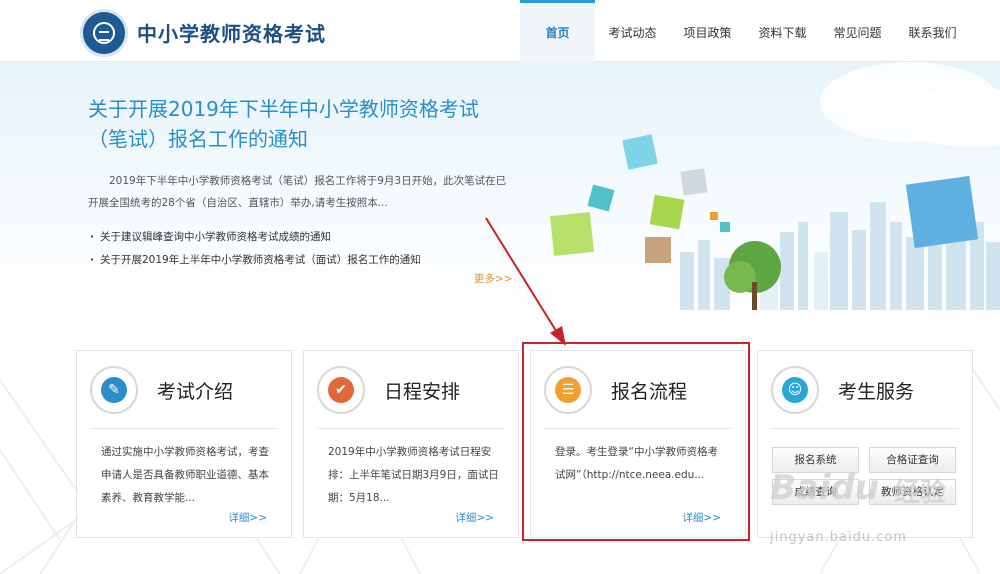  What do you see at coordinates (255, 237) in the screenshot?
I see `news-link-1: 关于建议辑峰查询中小学教师资格考试成绩的通知` at bounding box center [255, 237].